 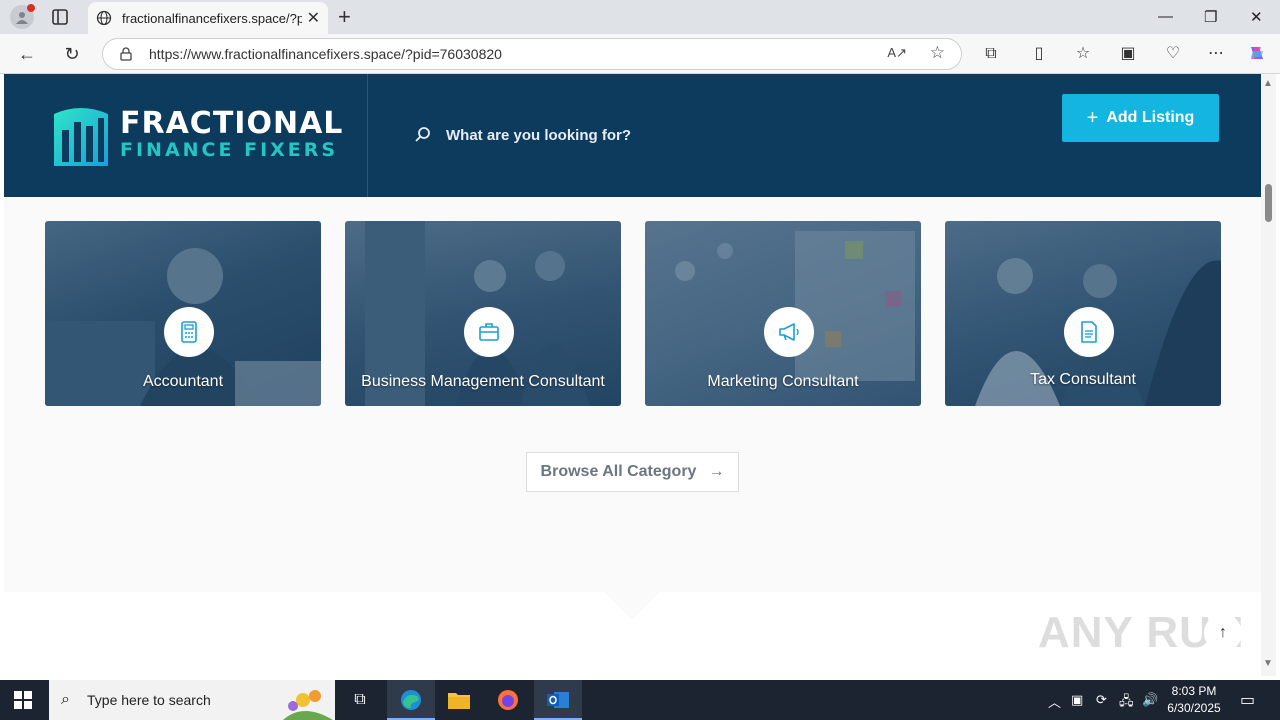 What do you see at coordinates (367, 135) in the screenshot?
I see `header-divider` at bounding box center [367, 135].